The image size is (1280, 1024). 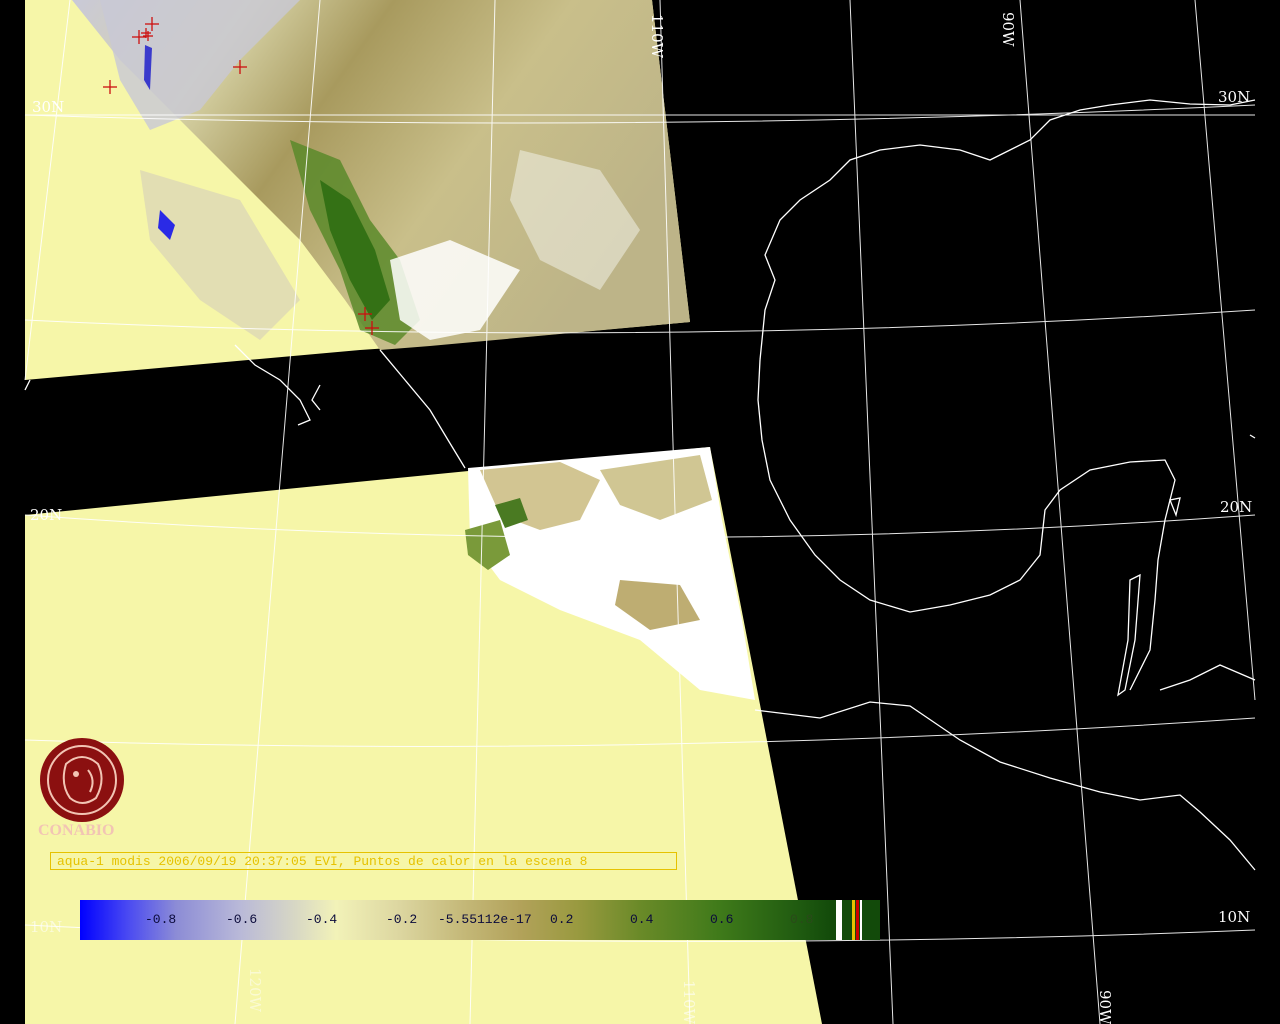 I want to click on conabio-logo-text: CONABIO, so click(x=76, y=830).